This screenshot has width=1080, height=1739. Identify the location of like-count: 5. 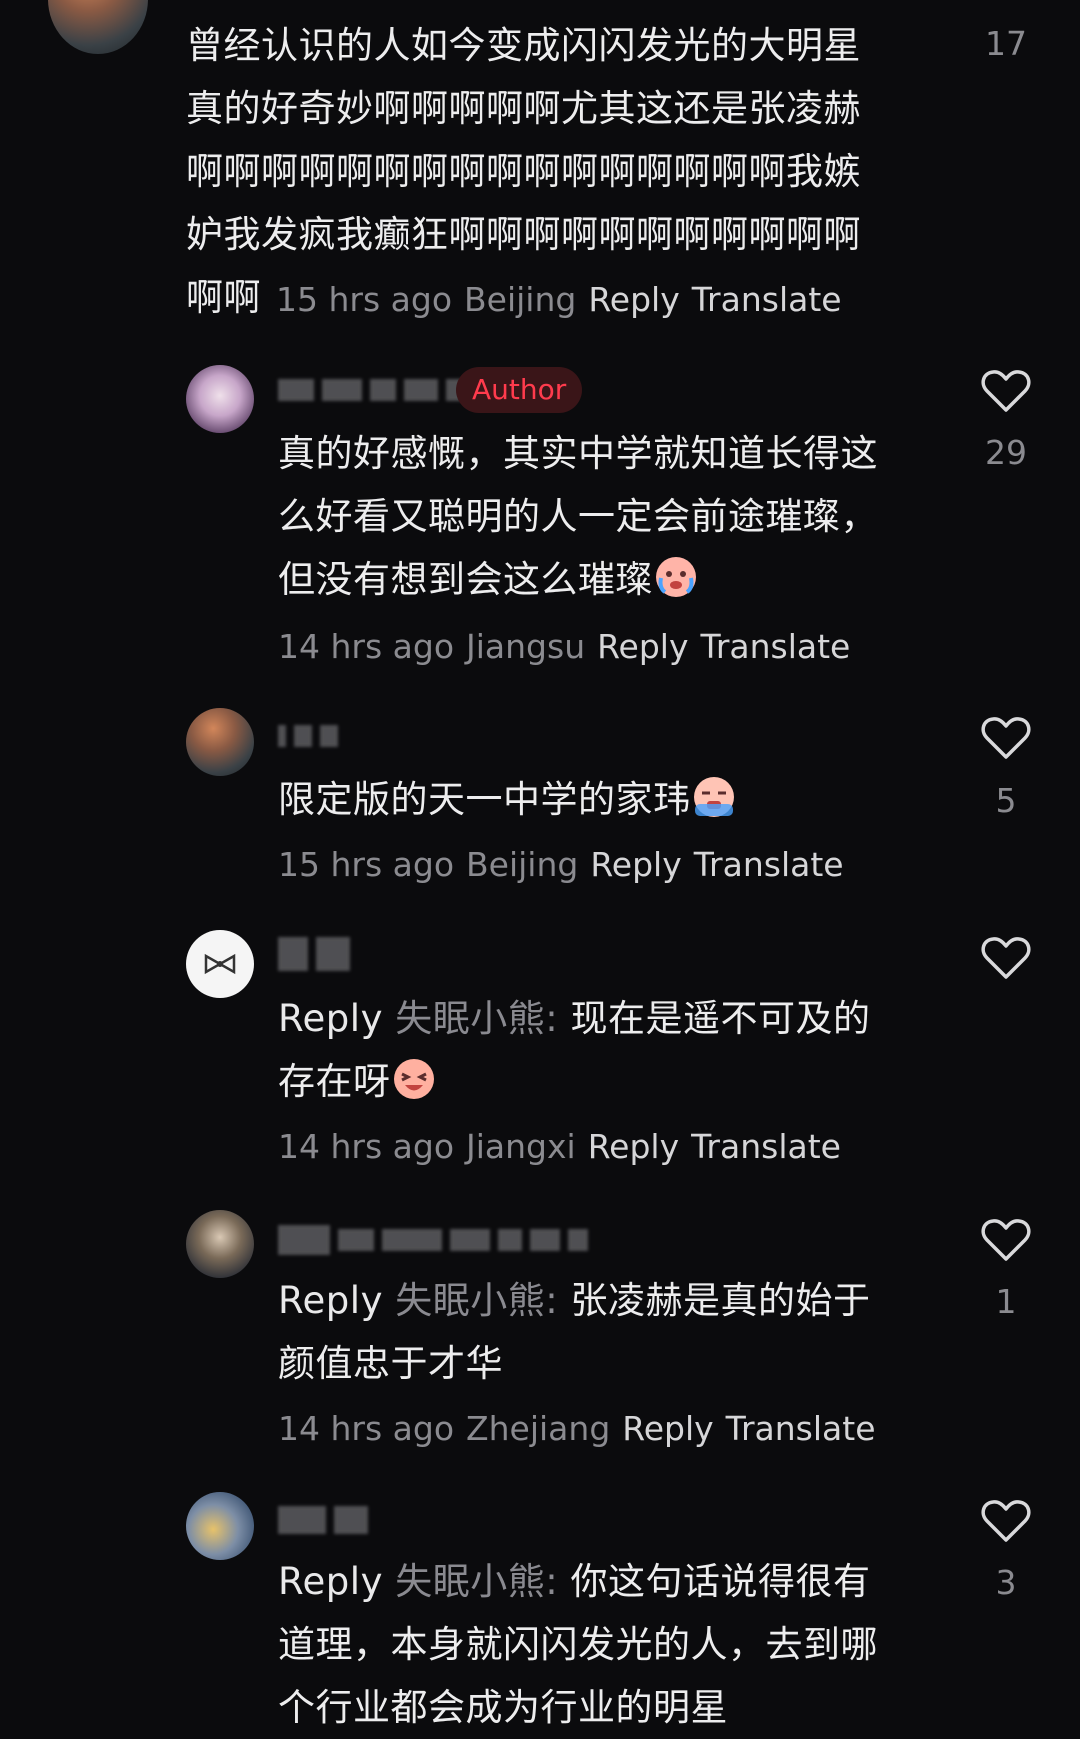
(1006, 800).